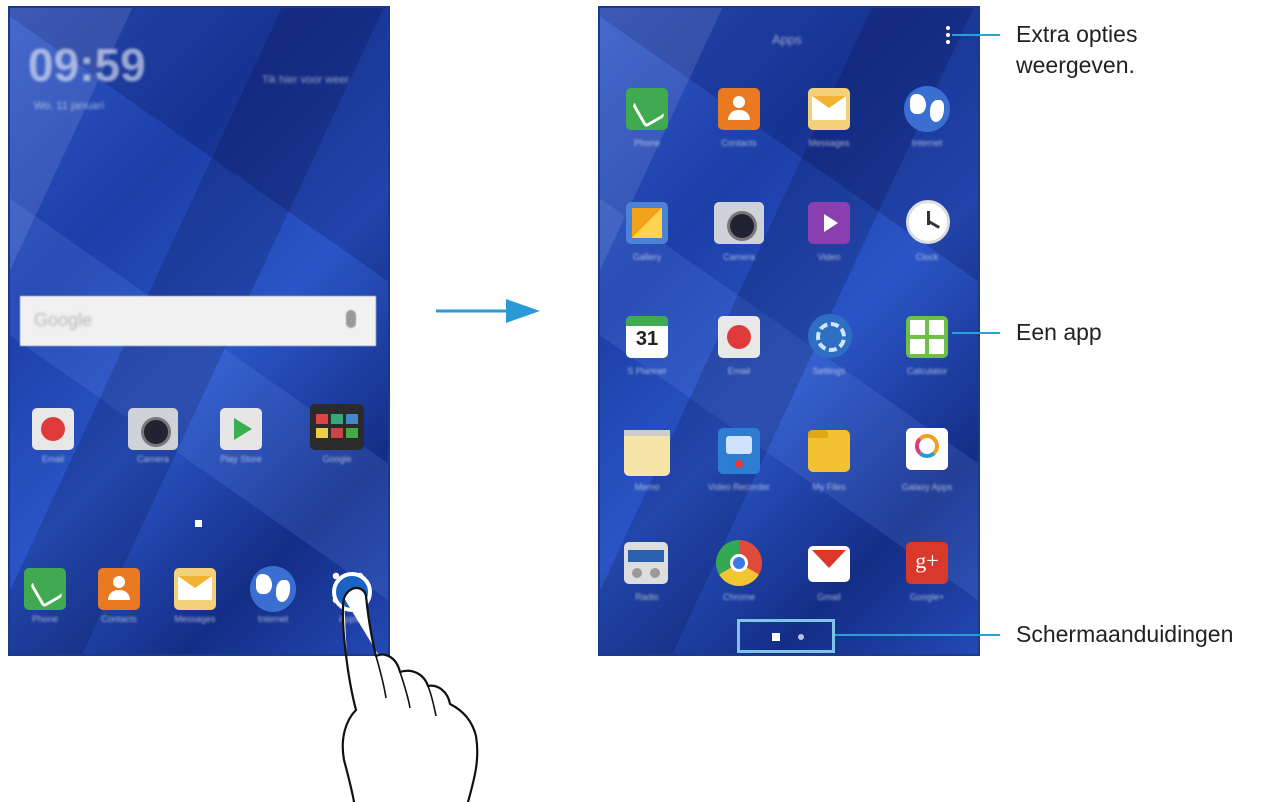 This screenshot has height=802, width=1278. What do you see at coordinates (738, 597) in the screenshot?
I see `chrome-app-label: Chrome` at bounding box center [738, 597].